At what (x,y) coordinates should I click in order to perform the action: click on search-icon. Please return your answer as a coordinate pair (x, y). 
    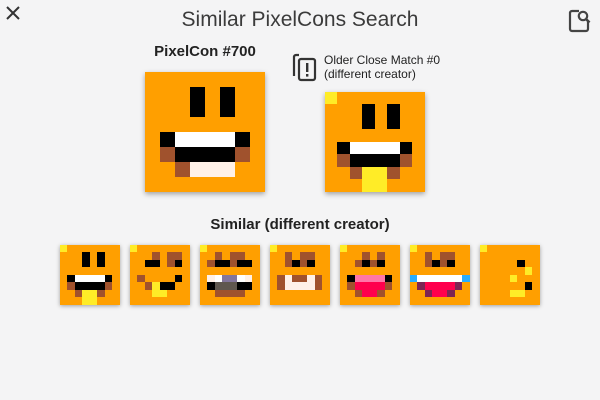
    Looking at the image, I should click on (579, 21).